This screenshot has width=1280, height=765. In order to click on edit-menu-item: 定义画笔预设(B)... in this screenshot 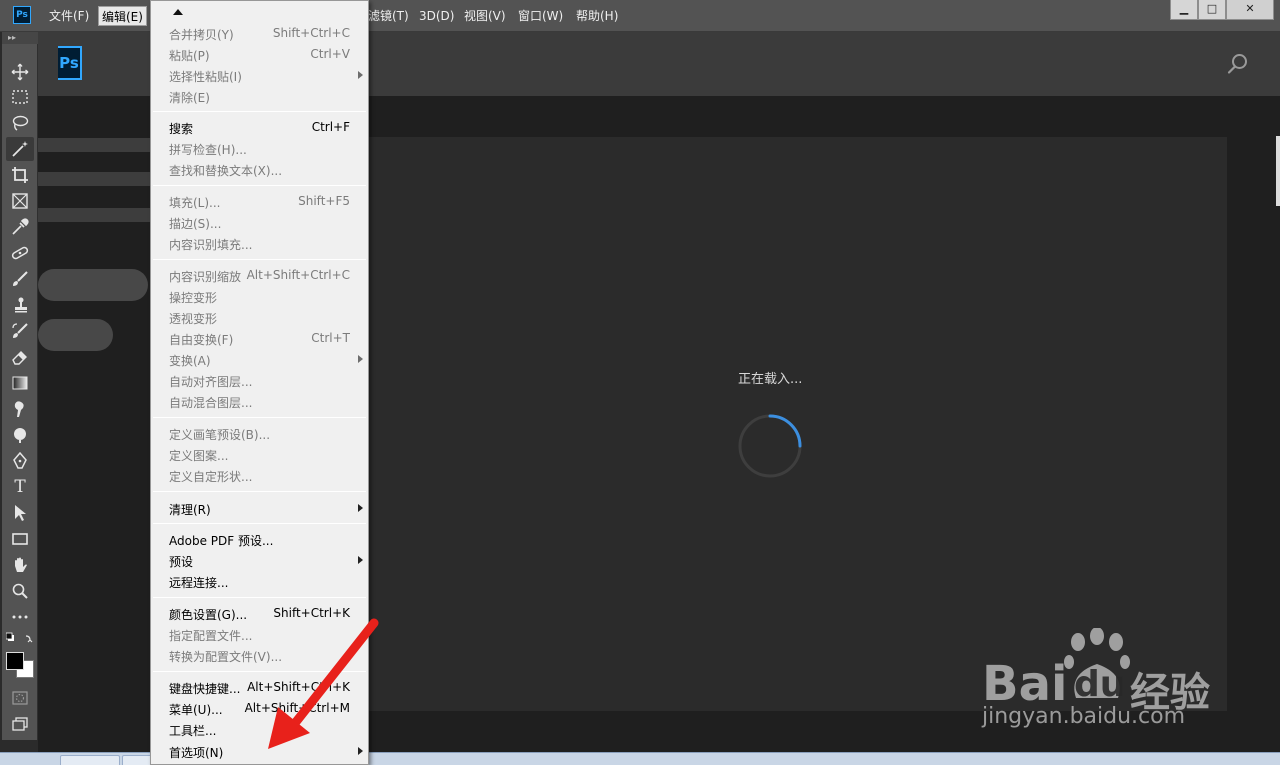, I will do `click(259, 433)`.